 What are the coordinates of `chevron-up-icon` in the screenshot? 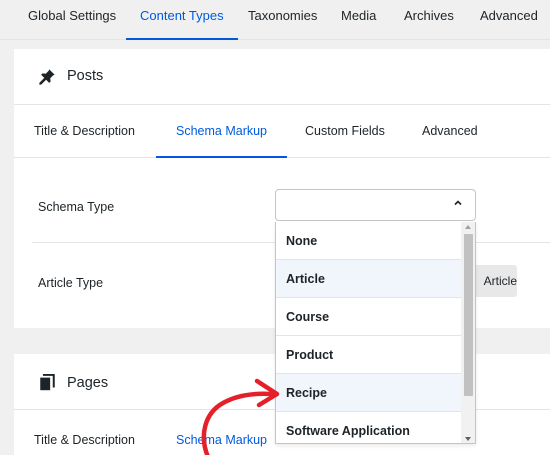 It's located at (458, 203).